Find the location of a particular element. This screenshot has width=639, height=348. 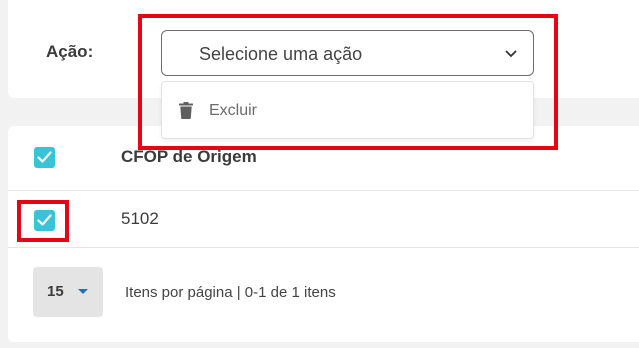

page-size-value: 15 is located at coordinates (55, 291).